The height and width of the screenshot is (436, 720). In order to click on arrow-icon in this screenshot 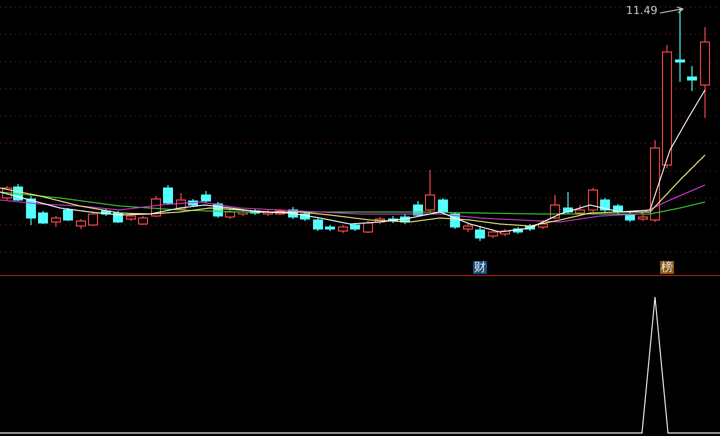, I will do `click(673, 11)`.